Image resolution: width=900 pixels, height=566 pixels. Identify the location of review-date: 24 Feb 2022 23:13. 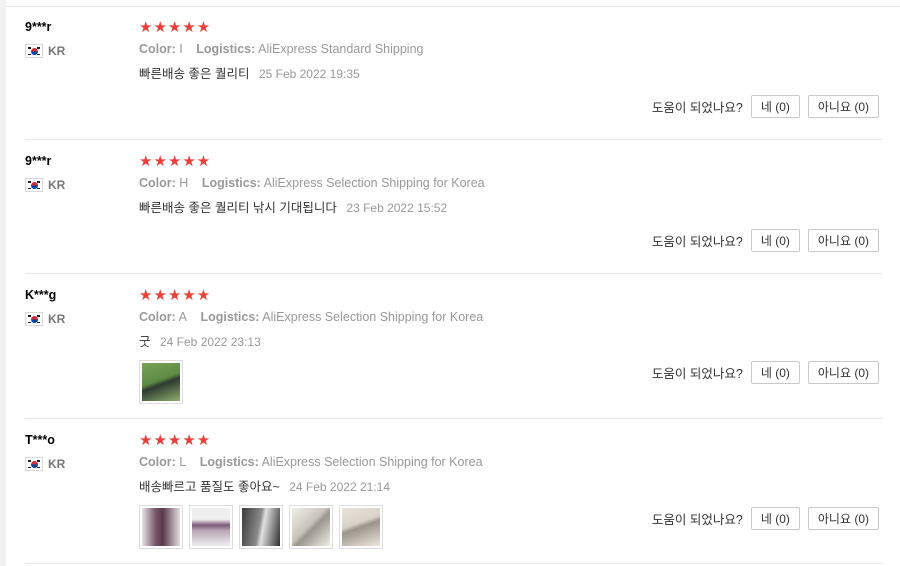
(210, 342).